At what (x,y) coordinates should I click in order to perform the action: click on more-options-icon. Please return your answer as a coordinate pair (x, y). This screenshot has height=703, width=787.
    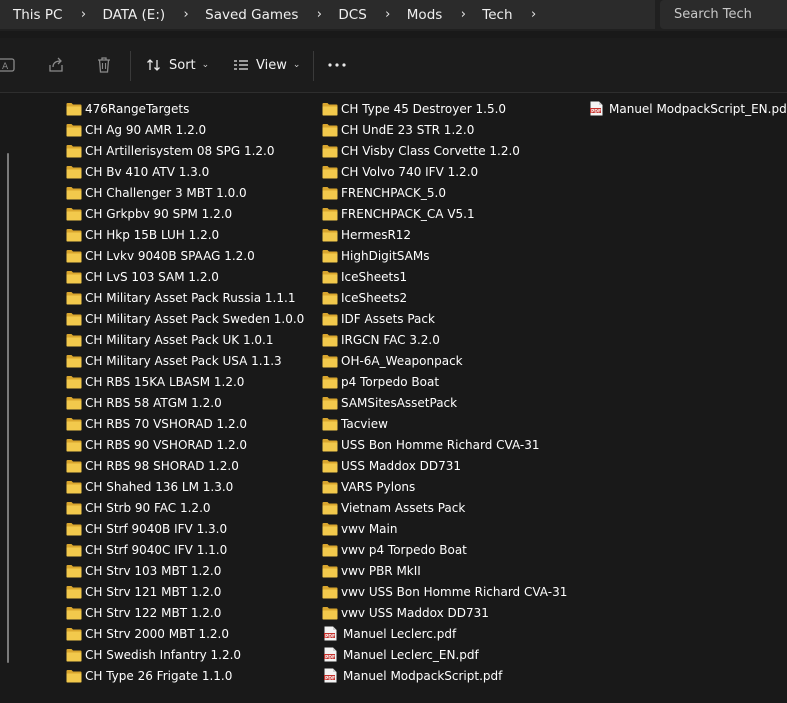
    Looking at the image, I should click on (337, 65).